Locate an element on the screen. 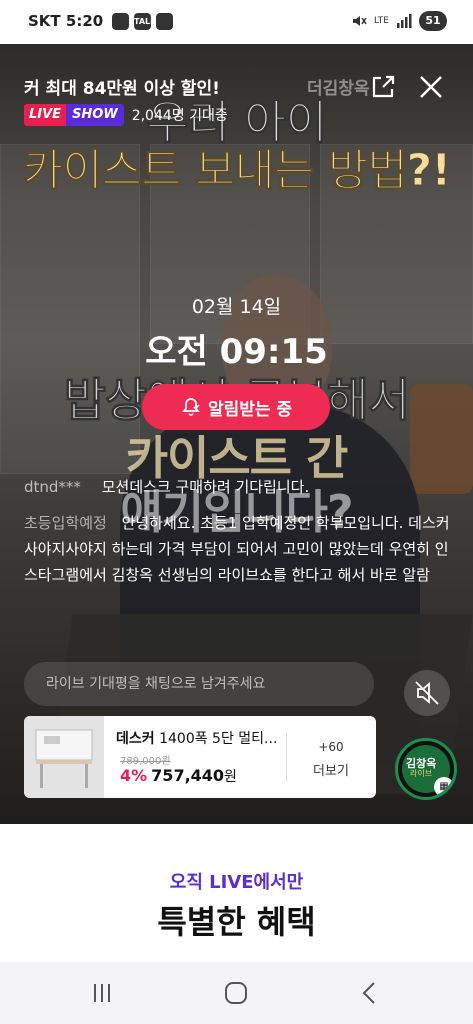  product-brand: 데스커 is located at coordinates (135, 739).